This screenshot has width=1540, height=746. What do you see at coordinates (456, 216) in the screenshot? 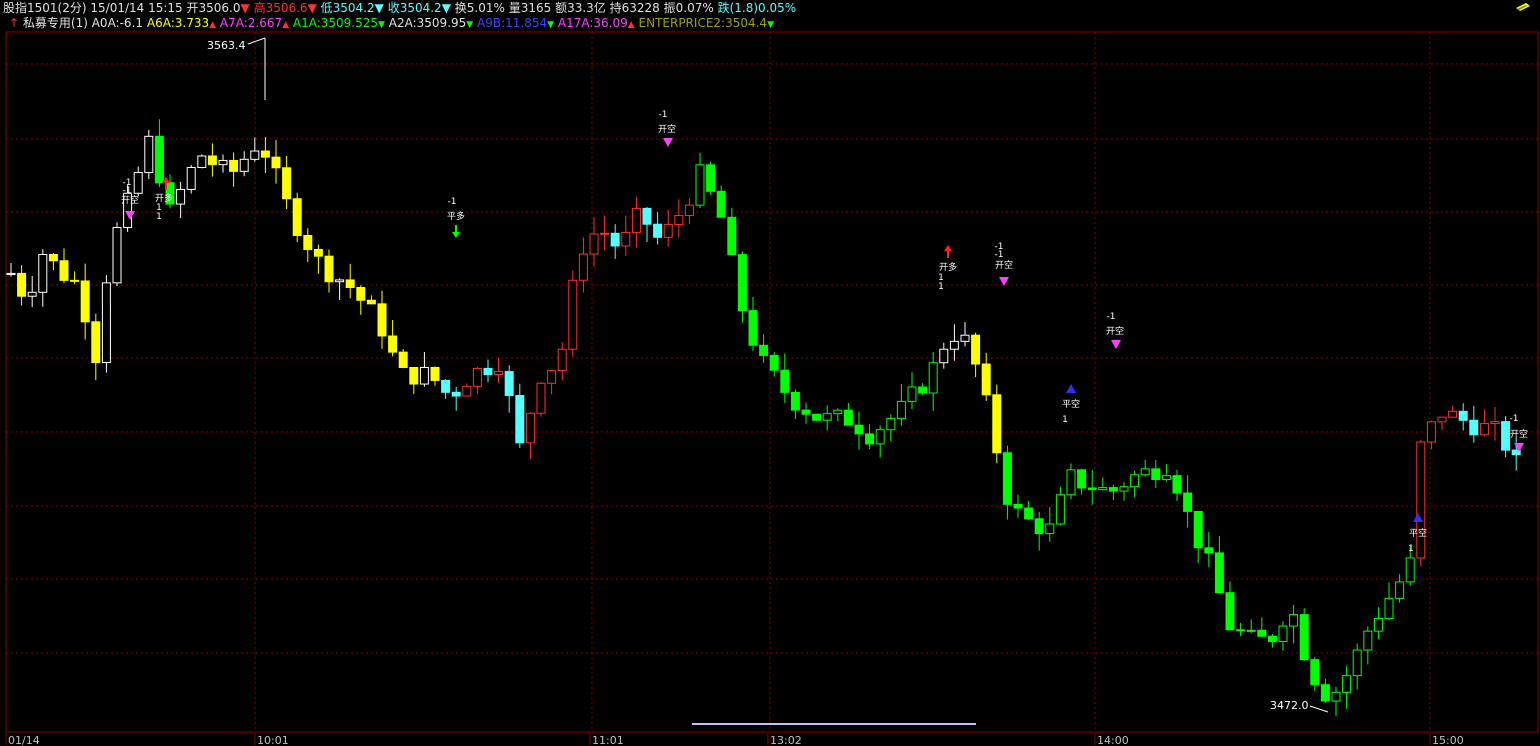
I see `signal-label: 平多` at bounding box center [456, 216].